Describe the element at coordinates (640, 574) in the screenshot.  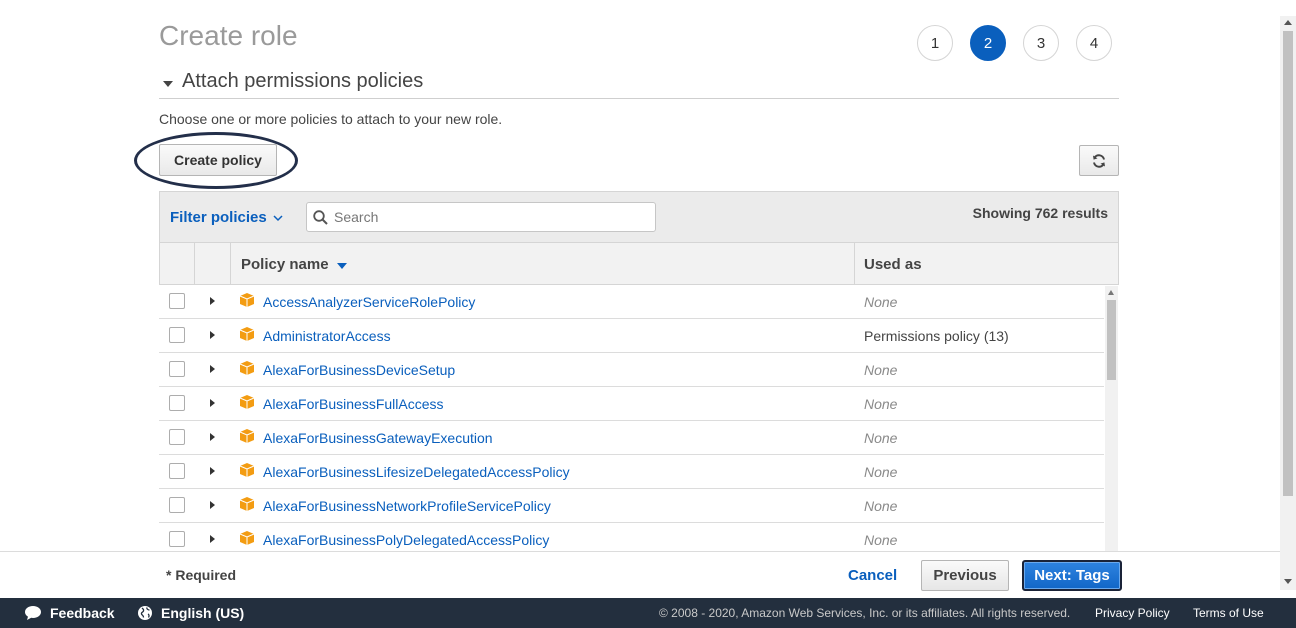
I see `wizard-footer: * Required Cancel Previous Next: Tags` at that location.